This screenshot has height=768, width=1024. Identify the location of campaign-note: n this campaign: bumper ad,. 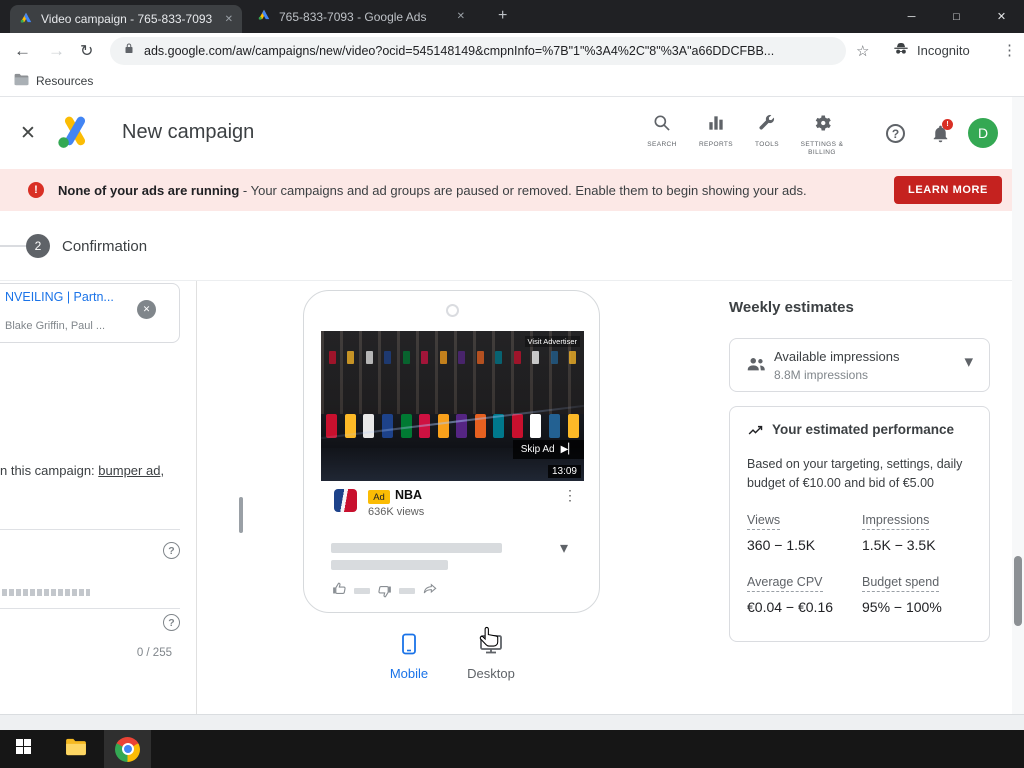
(95, 470).